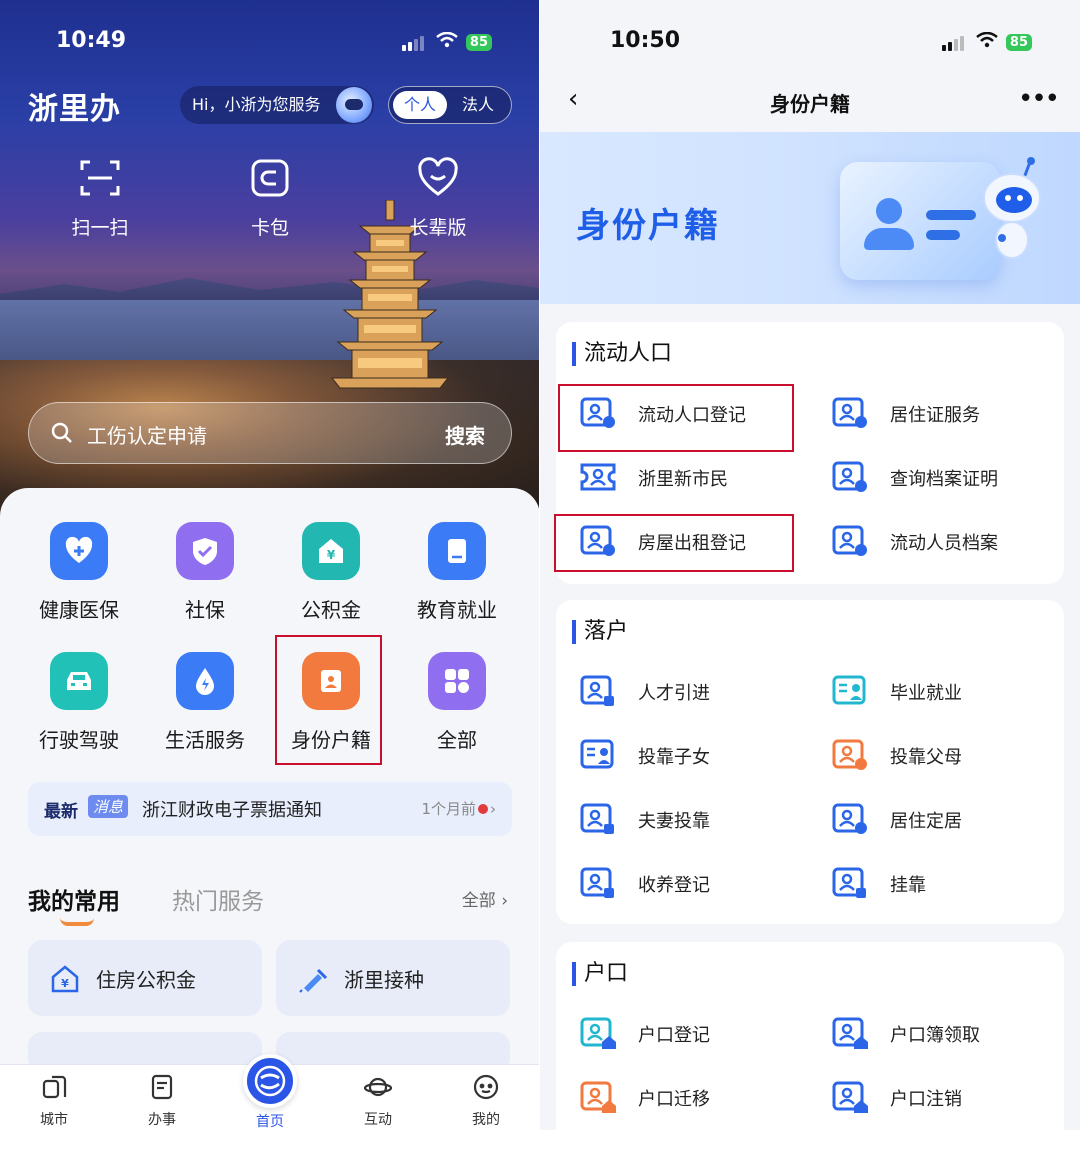  Describe the element at coordinates (486, 1087) in the screenshot. I see `smiley-icon` at that location.